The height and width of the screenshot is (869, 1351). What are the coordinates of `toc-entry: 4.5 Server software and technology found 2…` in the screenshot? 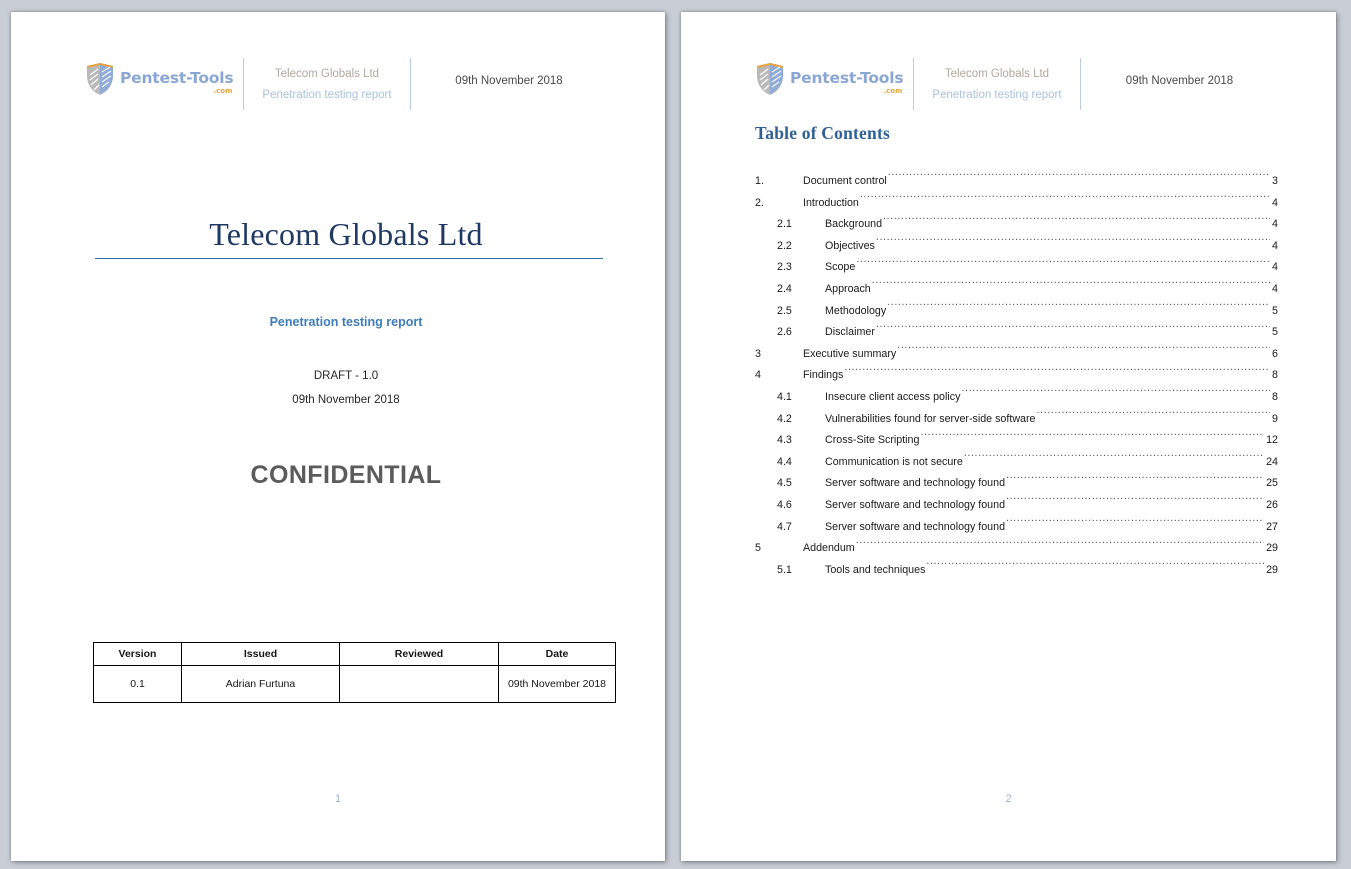 It's located at (1016, 484).